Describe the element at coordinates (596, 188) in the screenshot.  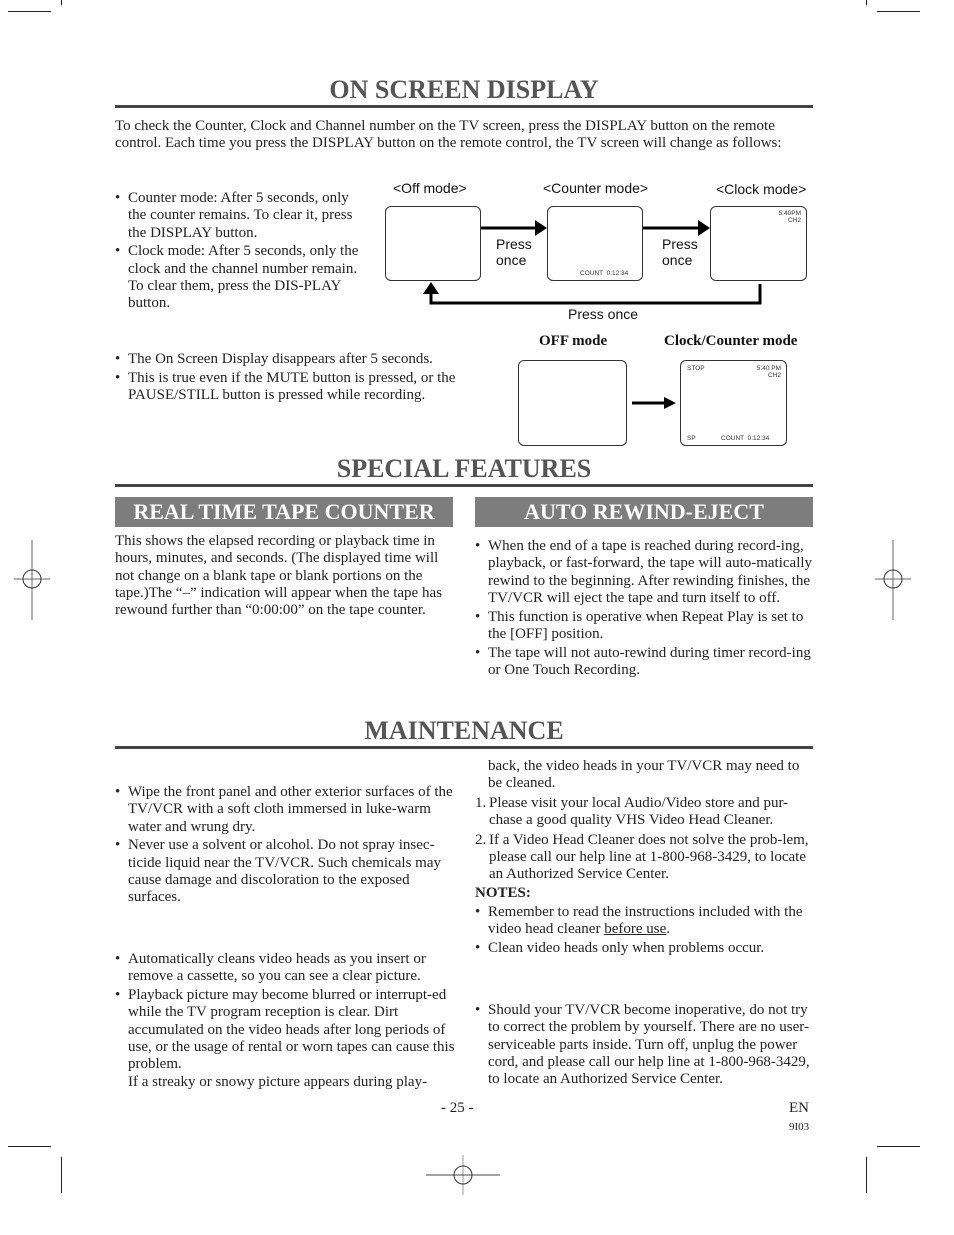
I see `counter-mode-label: <Counter mode>` at that location.